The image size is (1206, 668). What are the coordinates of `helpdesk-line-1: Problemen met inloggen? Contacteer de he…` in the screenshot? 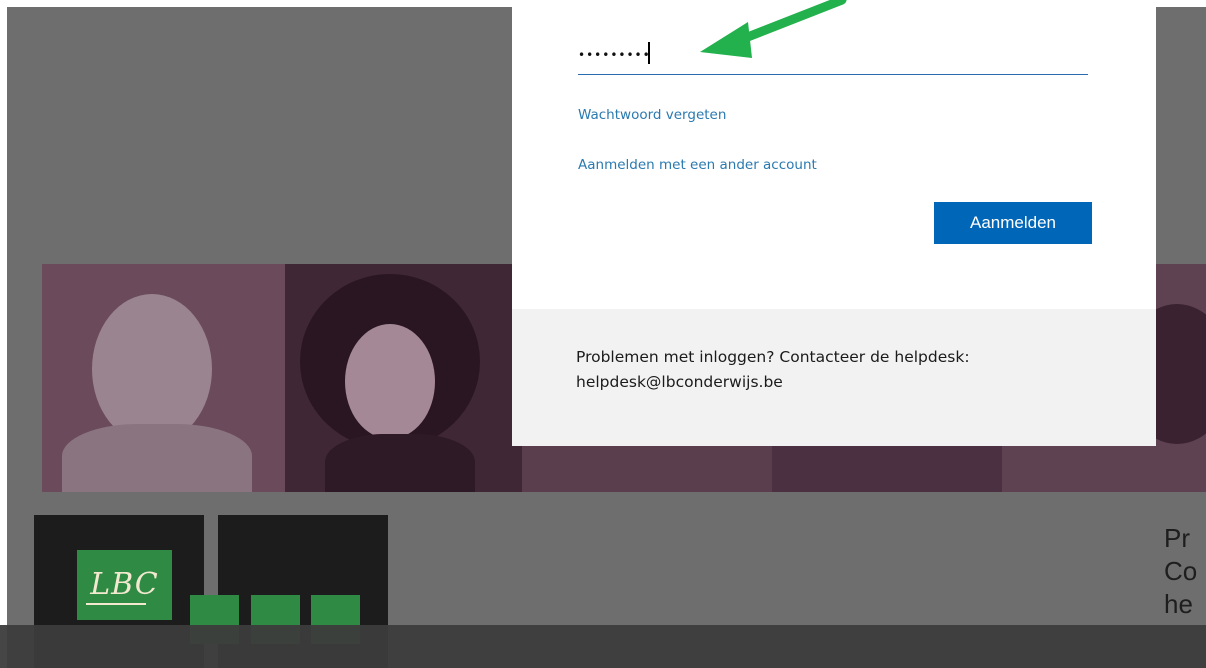 It's located at (773, 357).